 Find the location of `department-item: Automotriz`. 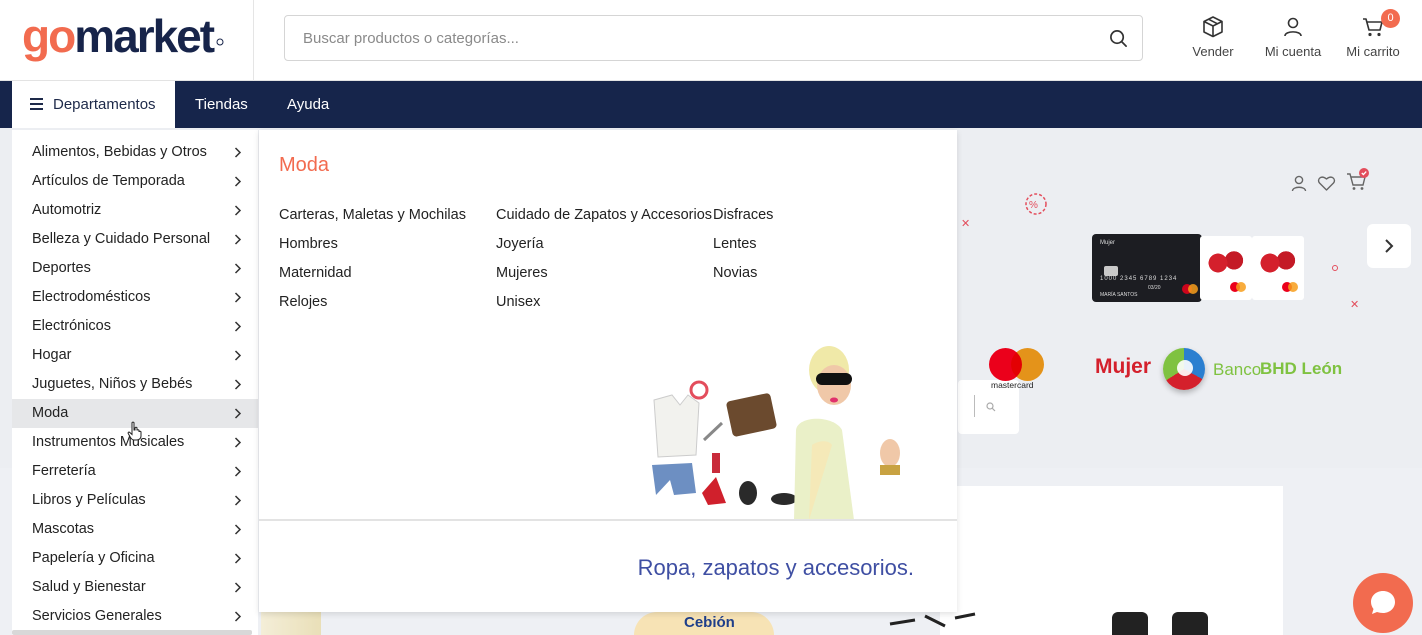

department-item: Automotriz is located at coordinates (135, 210).